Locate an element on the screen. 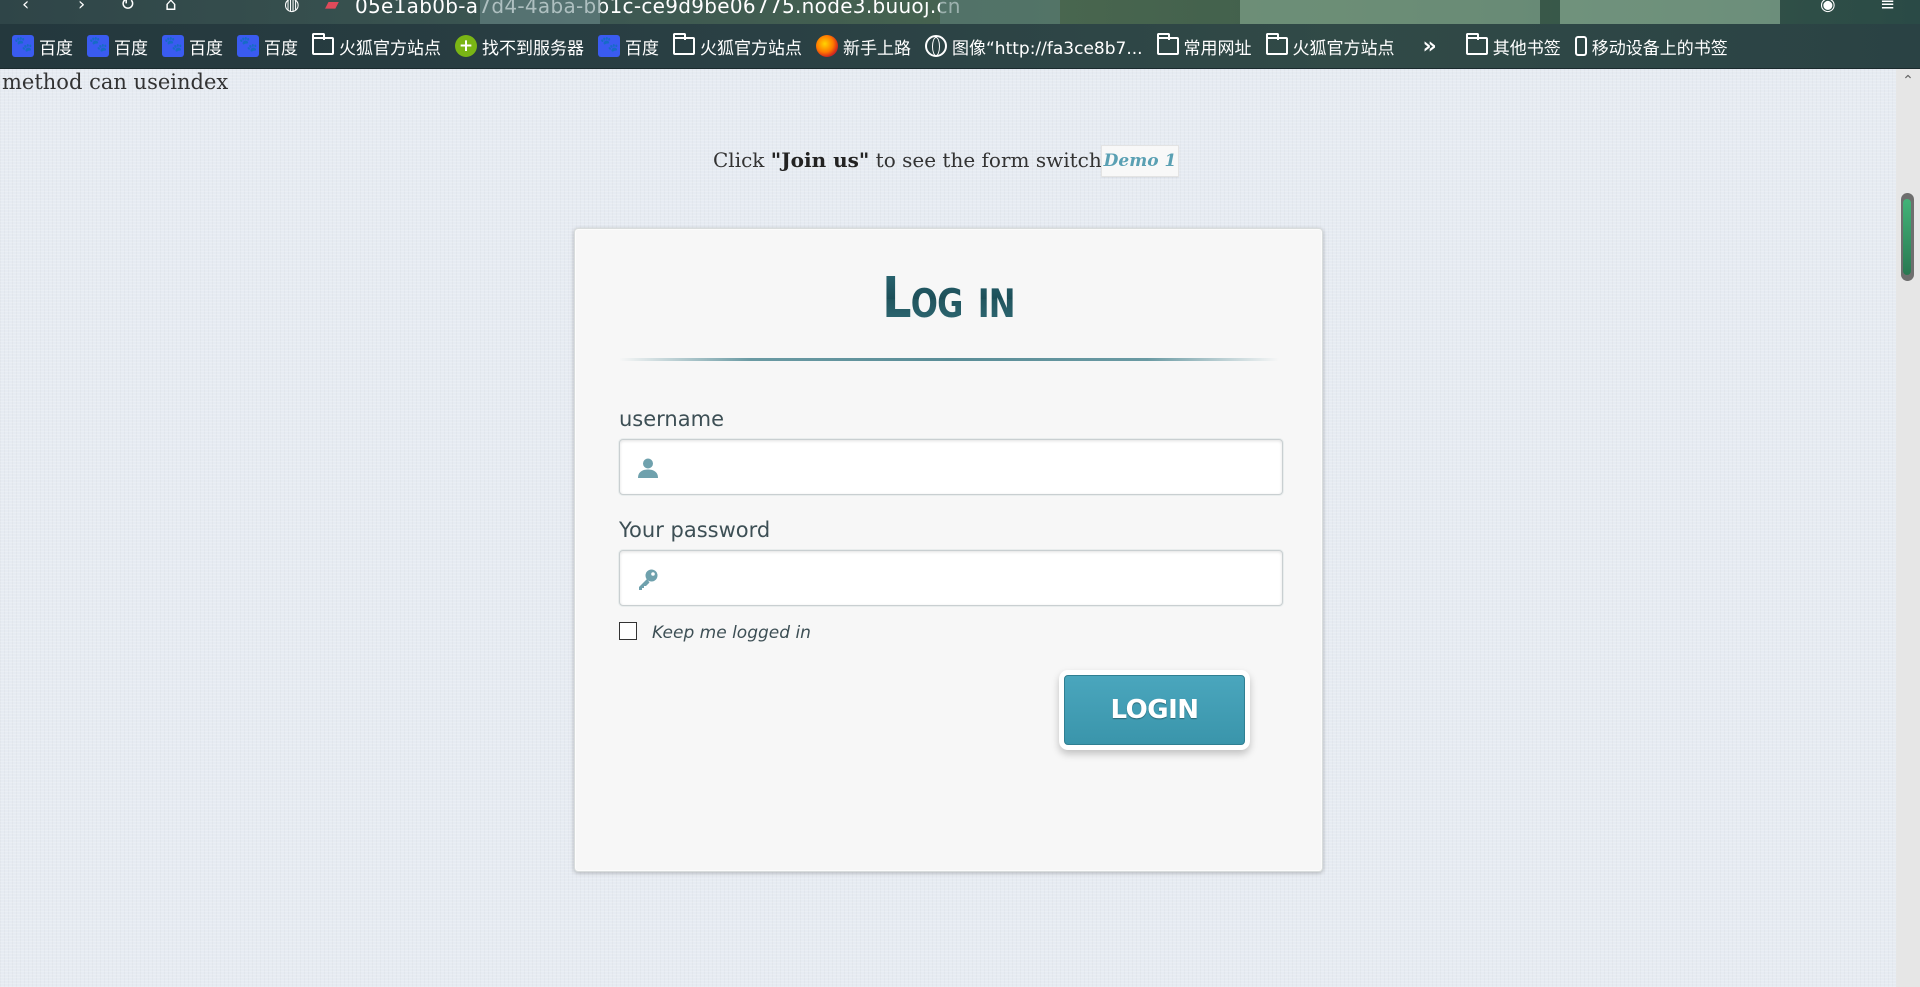 The height and width of the screenshot is (987, 1920). shield-icon: ◍ is located at coordinates (293, 7).